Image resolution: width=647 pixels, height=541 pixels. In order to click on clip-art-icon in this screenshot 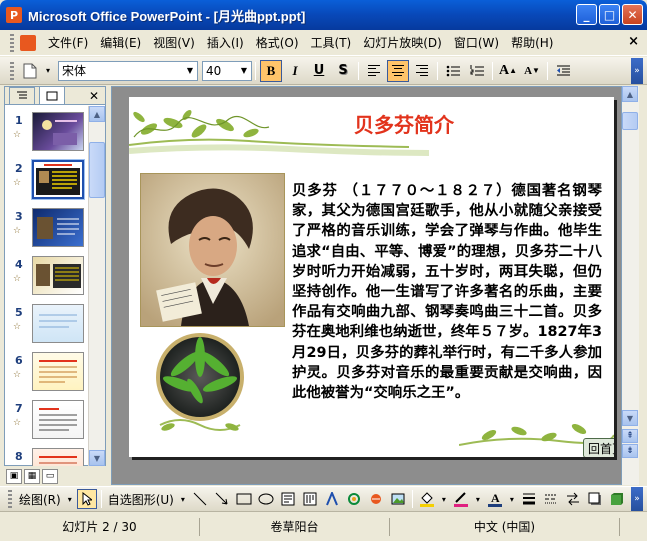, I will do `click(376, 499)`.